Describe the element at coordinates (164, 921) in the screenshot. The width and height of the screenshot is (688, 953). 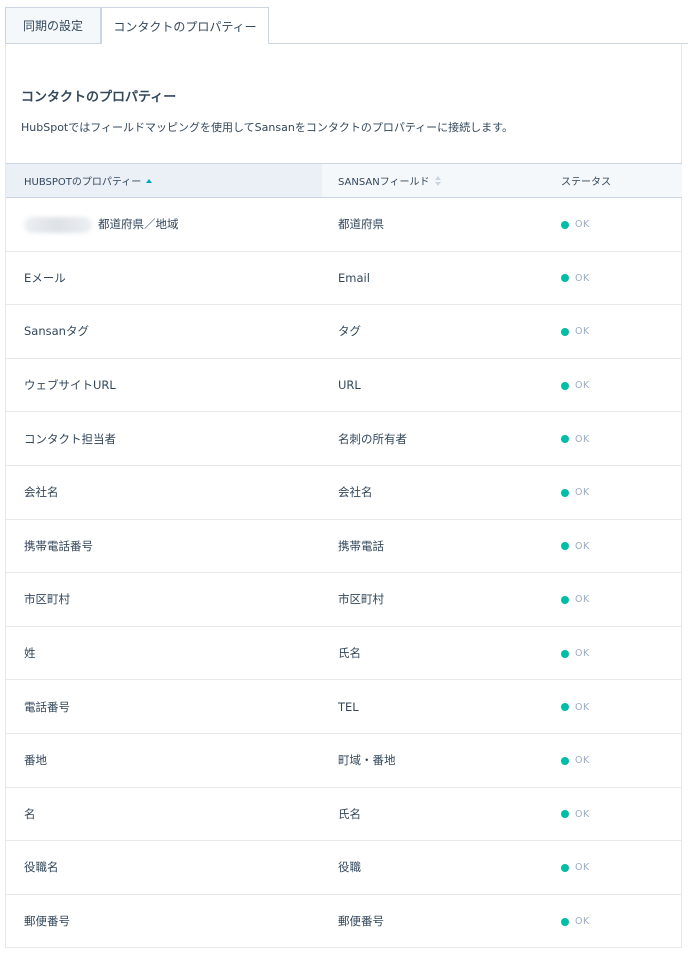
I see `hubspot-property-cell: 郵便番号` at that location.